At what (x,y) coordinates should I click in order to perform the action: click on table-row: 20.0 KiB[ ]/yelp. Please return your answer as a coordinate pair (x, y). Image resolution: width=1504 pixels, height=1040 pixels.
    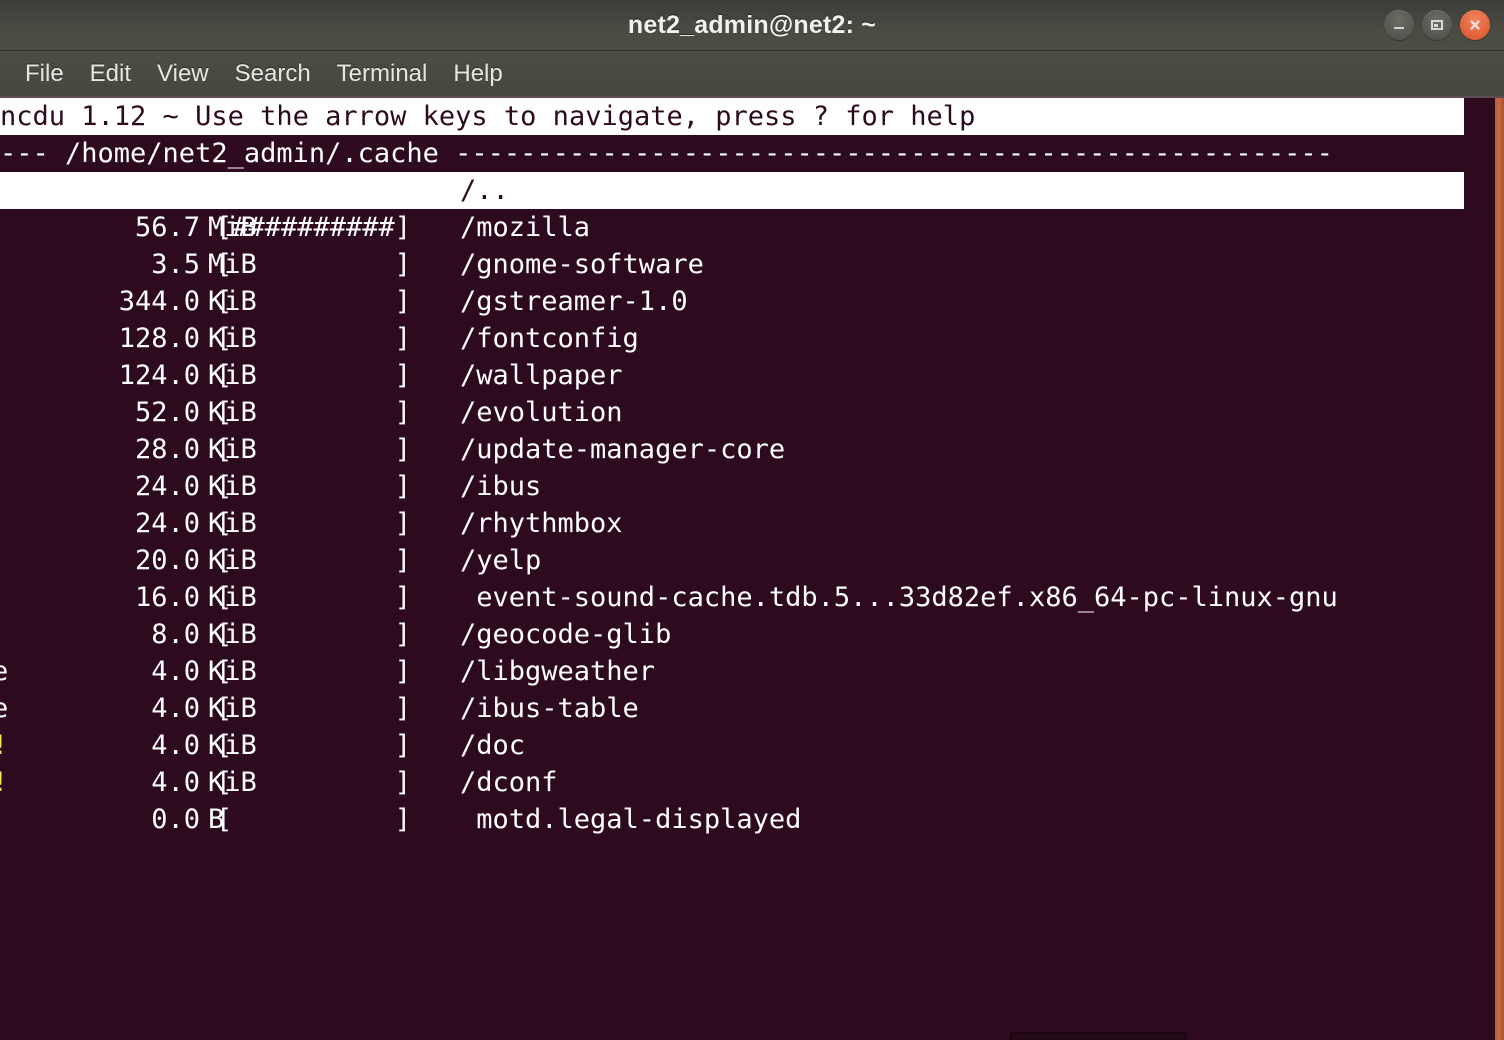
    Looking at the image, I should click on (752, 560).